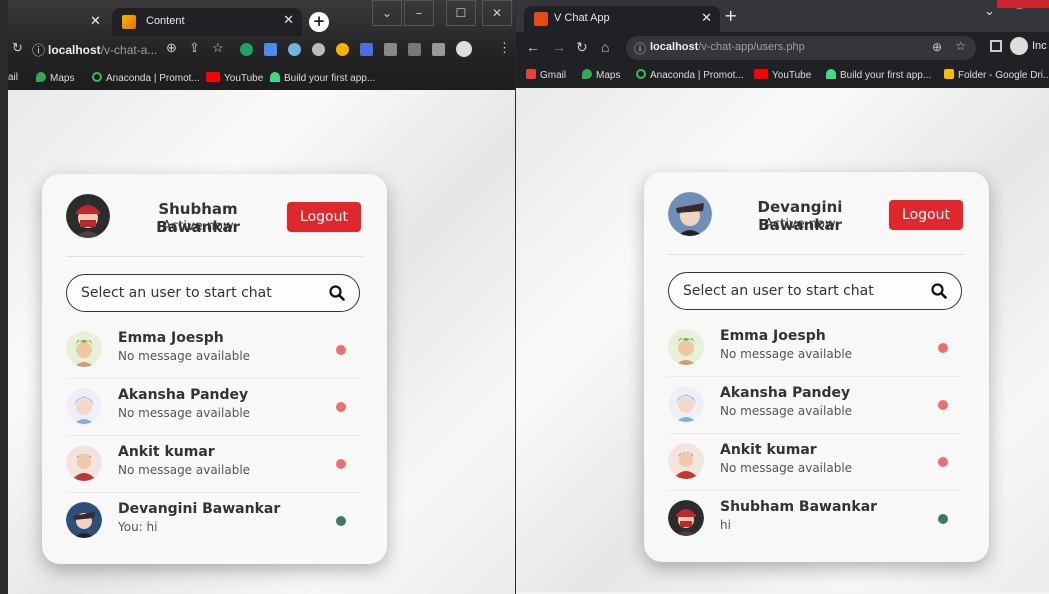  Describe the element at coordinates (541, 19) in the screenshot. I see `tab-favicon-icon` at that location.